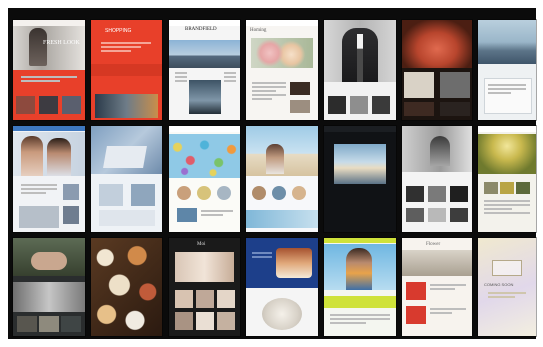 The width and height of the screenshot is (543, 347). What do you see at coordinates (49, 70) in the screenshot?
I see `template-tile-red-fashion: FRESH LOOK` at bounding box center [49, 70].